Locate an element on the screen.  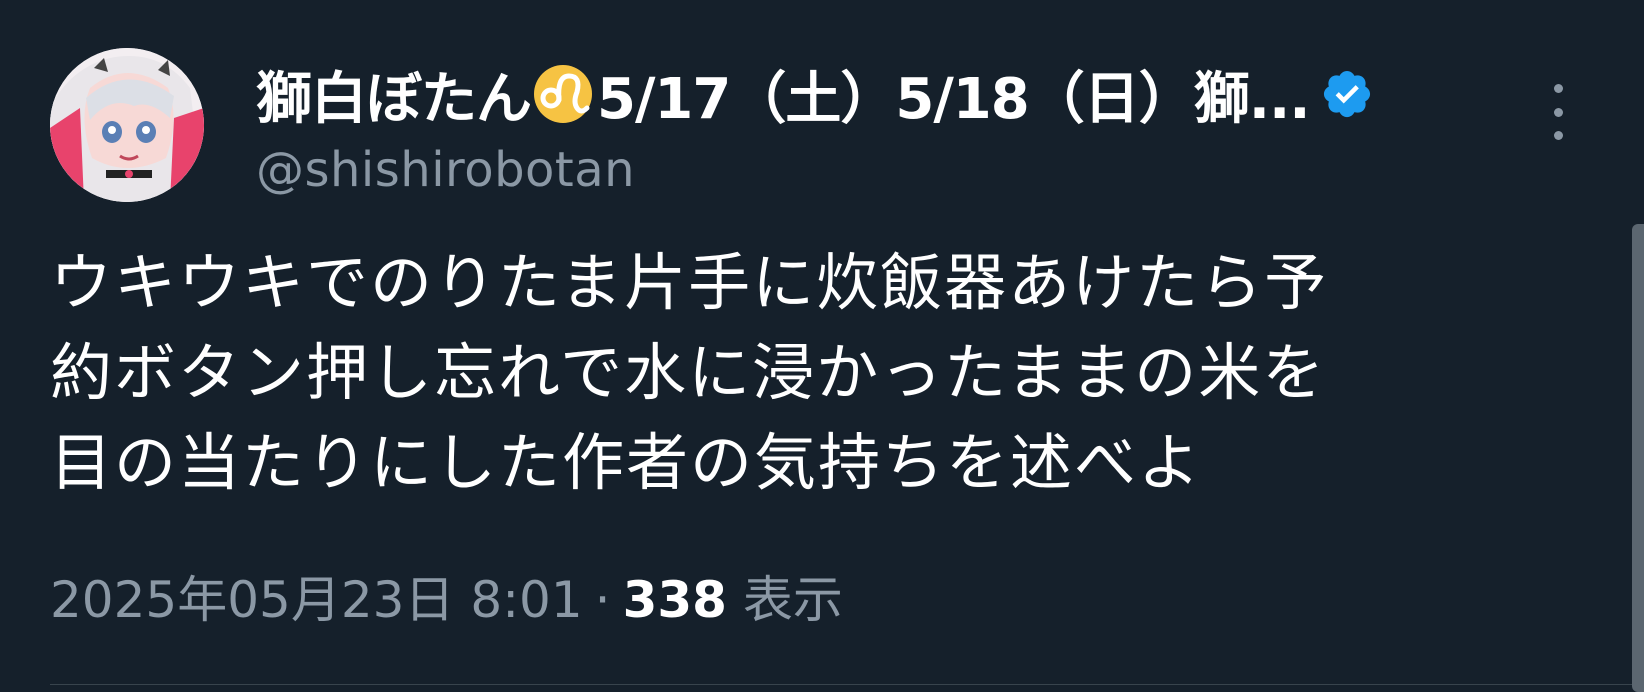
scrollbar is located at coordinates (1638, 458).